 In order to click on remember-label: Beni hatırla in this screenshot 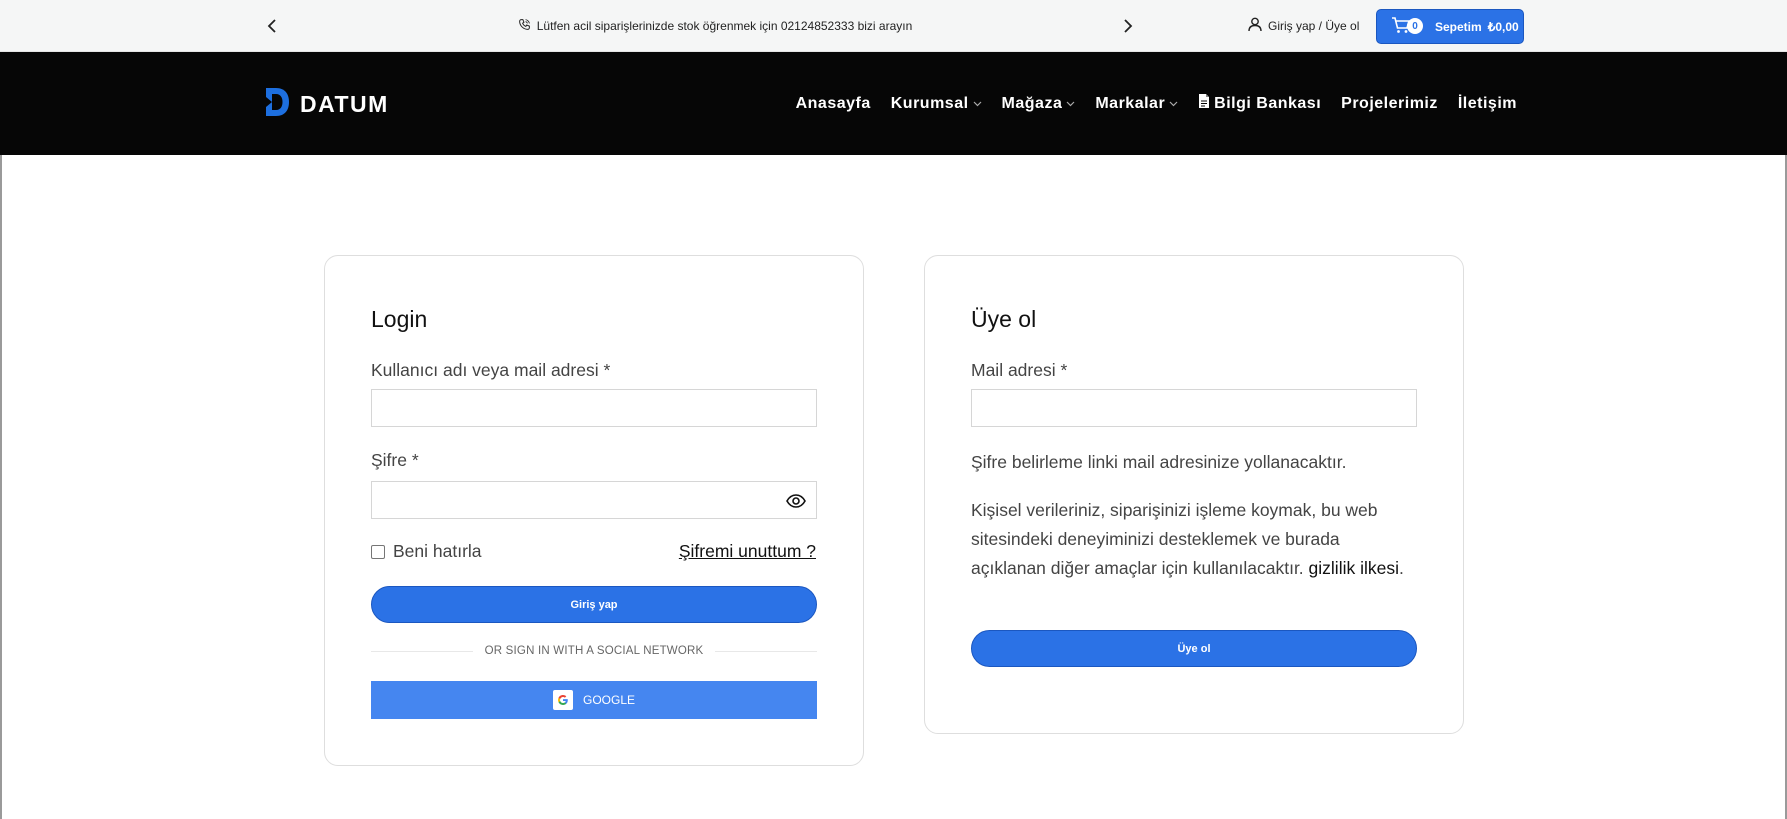, I will do `click(437, 551)`.